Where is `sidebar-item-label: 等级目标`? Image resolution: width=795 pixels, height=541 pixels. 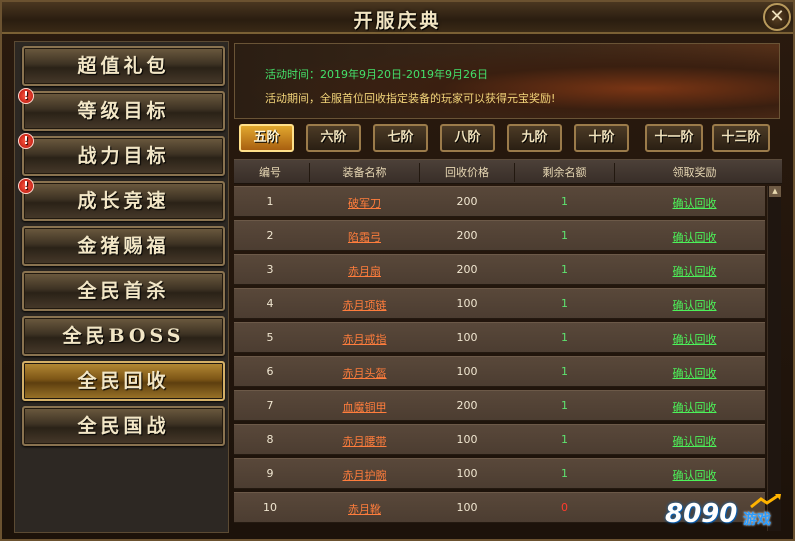 sidebar-item-label: 等级目标 is located at coordinates (123, 111).